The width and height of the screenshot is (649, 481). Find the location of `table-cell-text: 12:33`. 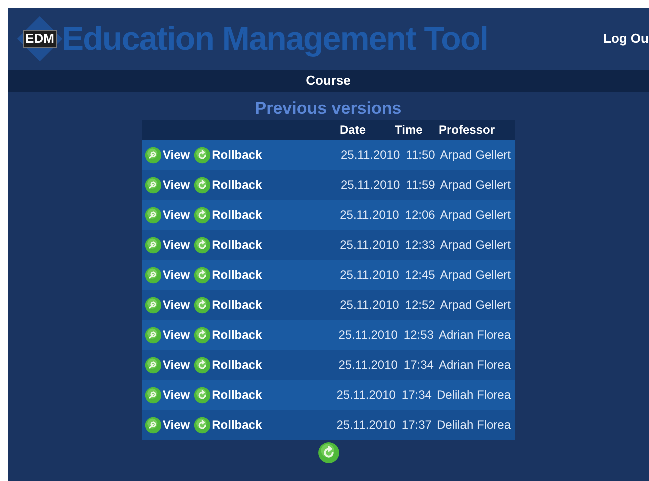

table-cell-text: 12:33 is located at coordinates (420, 245).